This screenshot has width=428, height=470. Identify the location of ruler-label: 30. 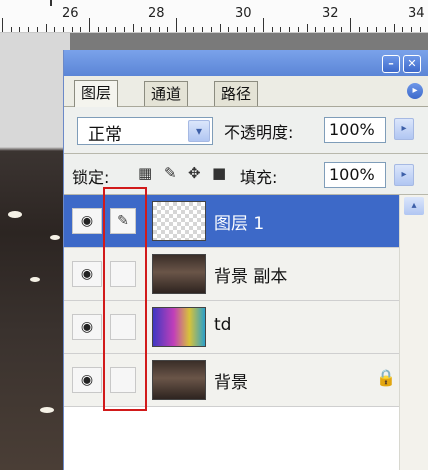
(243, 13).